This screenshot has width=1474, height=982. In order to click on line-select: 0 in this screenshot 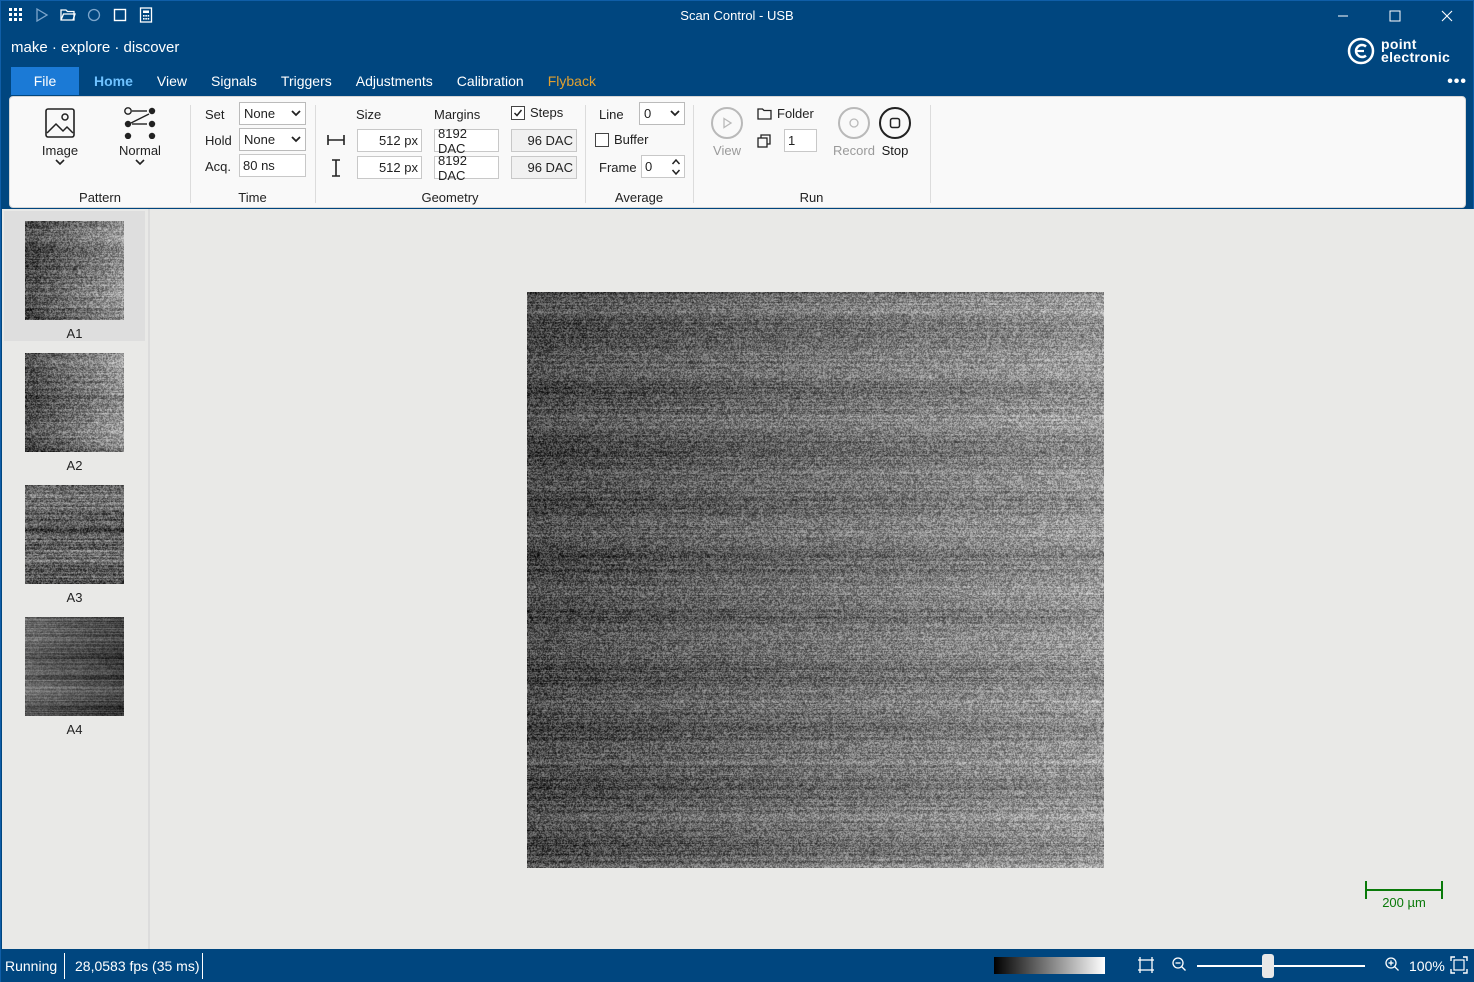, I will do `click(662, 113)`.